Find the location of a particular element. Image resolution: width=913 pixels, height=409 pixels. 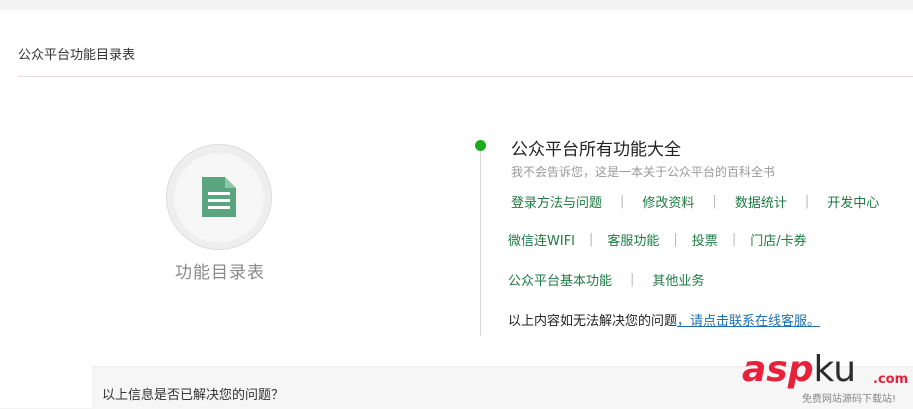

catalog-badge is located at coordinates (219, 197).